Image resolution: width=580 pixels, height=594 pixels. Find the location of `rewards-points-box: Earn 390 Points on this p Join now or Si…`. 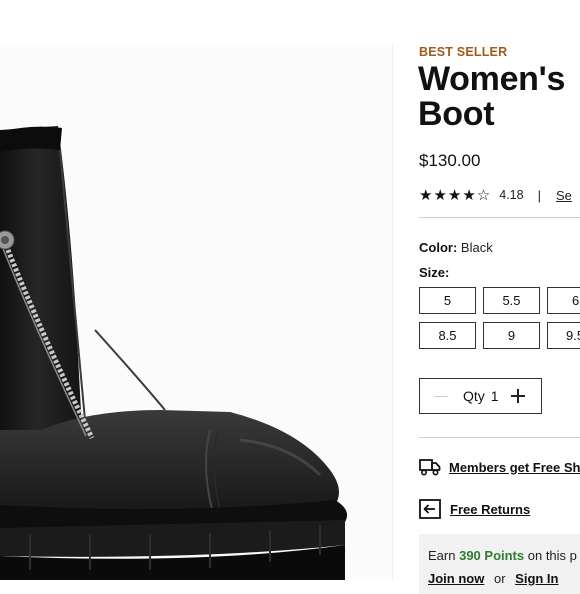

rewards-points-box: Earn 390 Points on this p Join now or Si… is located at coordinates (499, 564).